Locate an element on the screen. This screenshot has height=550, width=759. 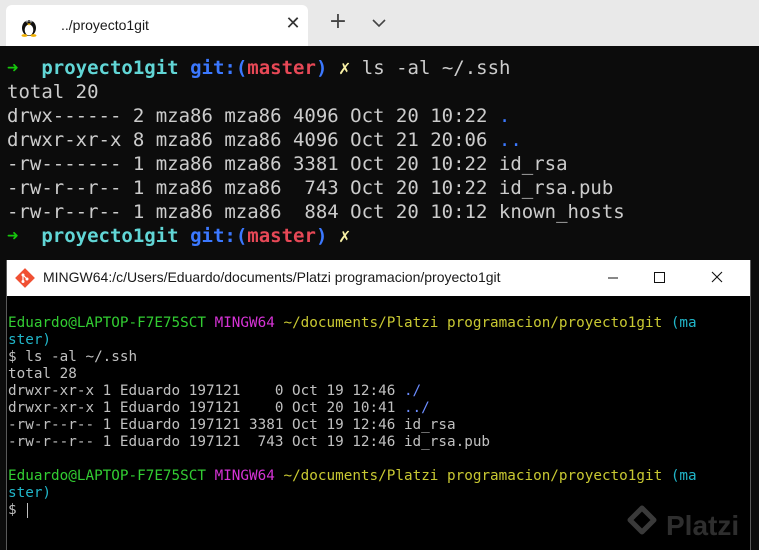
mingw-input-line: $ is located at coordinates (18, 510).